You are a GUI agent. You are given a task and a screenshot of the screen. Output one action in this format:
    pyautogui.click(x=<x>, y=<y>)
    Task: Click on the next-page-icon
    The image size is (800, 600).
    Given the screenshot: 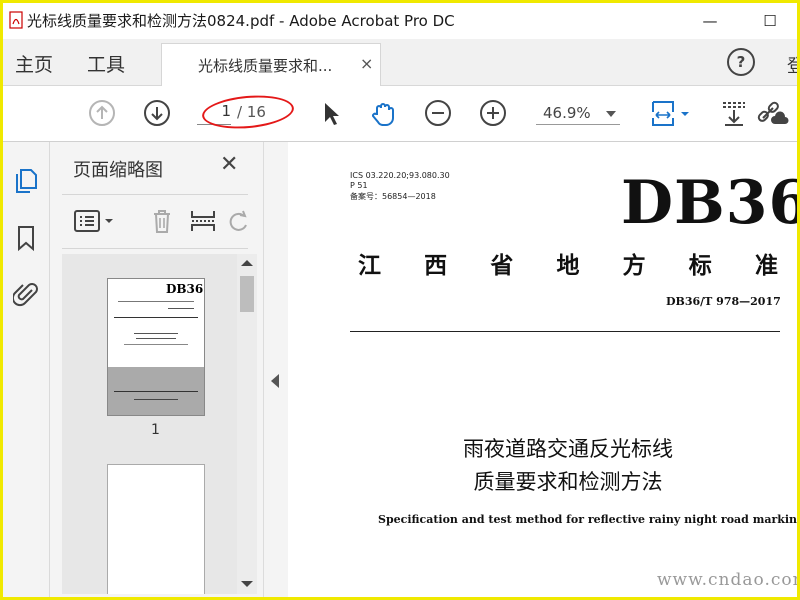 What is the action you would take?
    pyautogui.click(x=157, y=113)
    